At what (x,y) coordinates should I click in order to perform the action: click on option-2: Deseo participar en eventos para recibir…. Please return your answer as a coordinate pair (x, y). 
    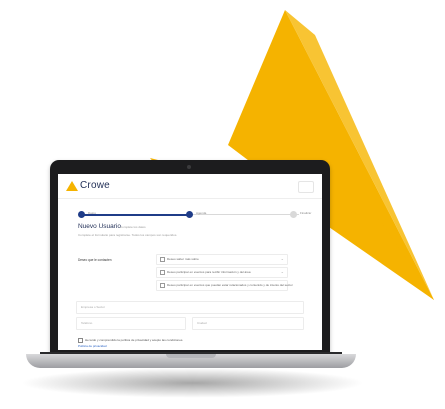
    Looking at the image, I should click on (222, 272).